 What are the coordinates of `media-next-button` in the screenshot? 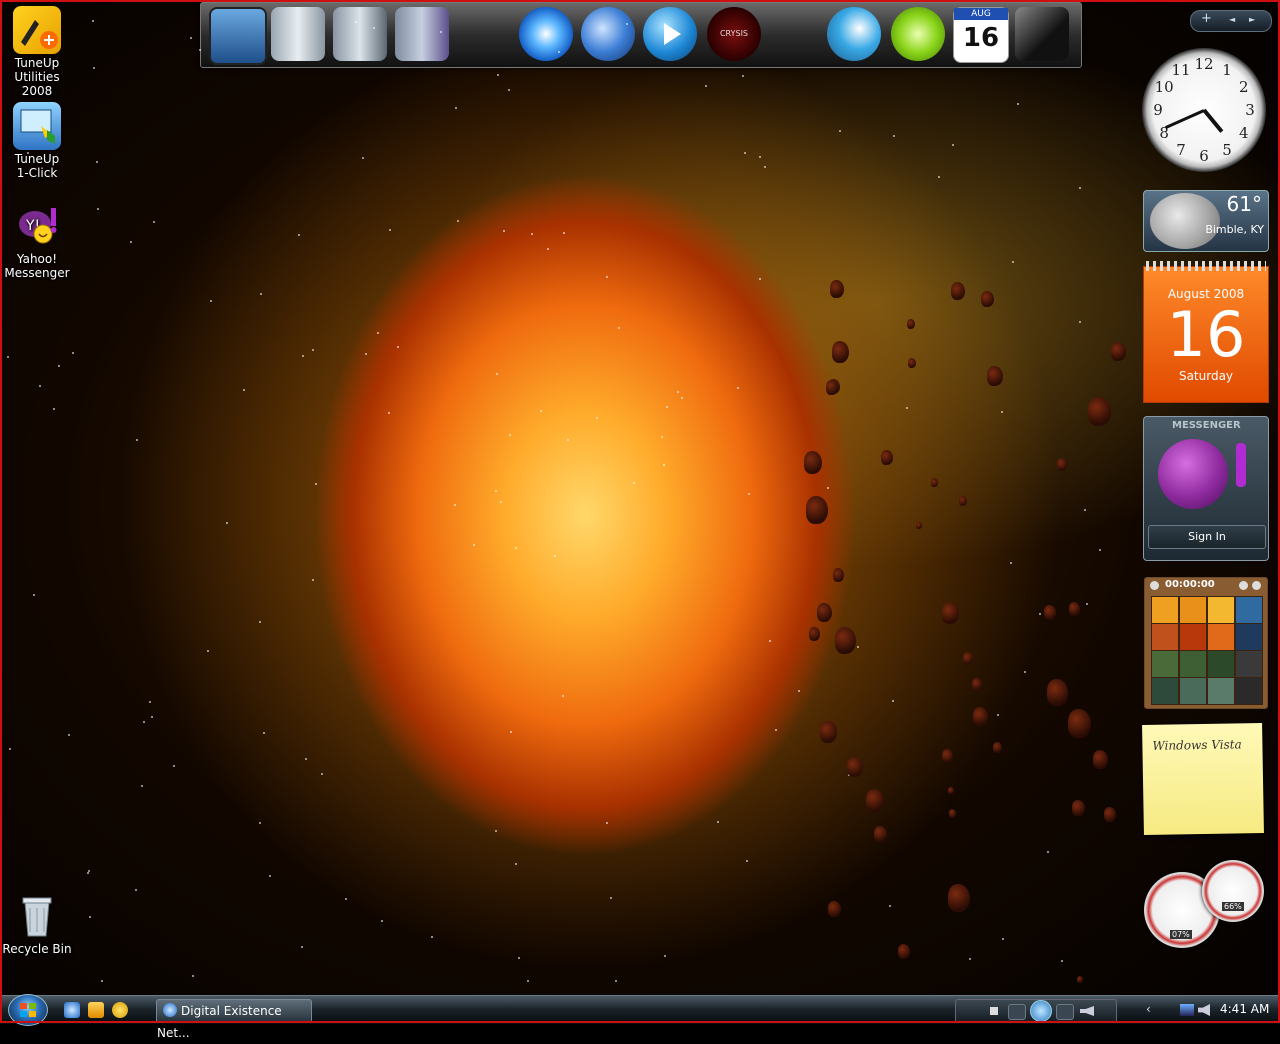 It's located at (1065, 1012).